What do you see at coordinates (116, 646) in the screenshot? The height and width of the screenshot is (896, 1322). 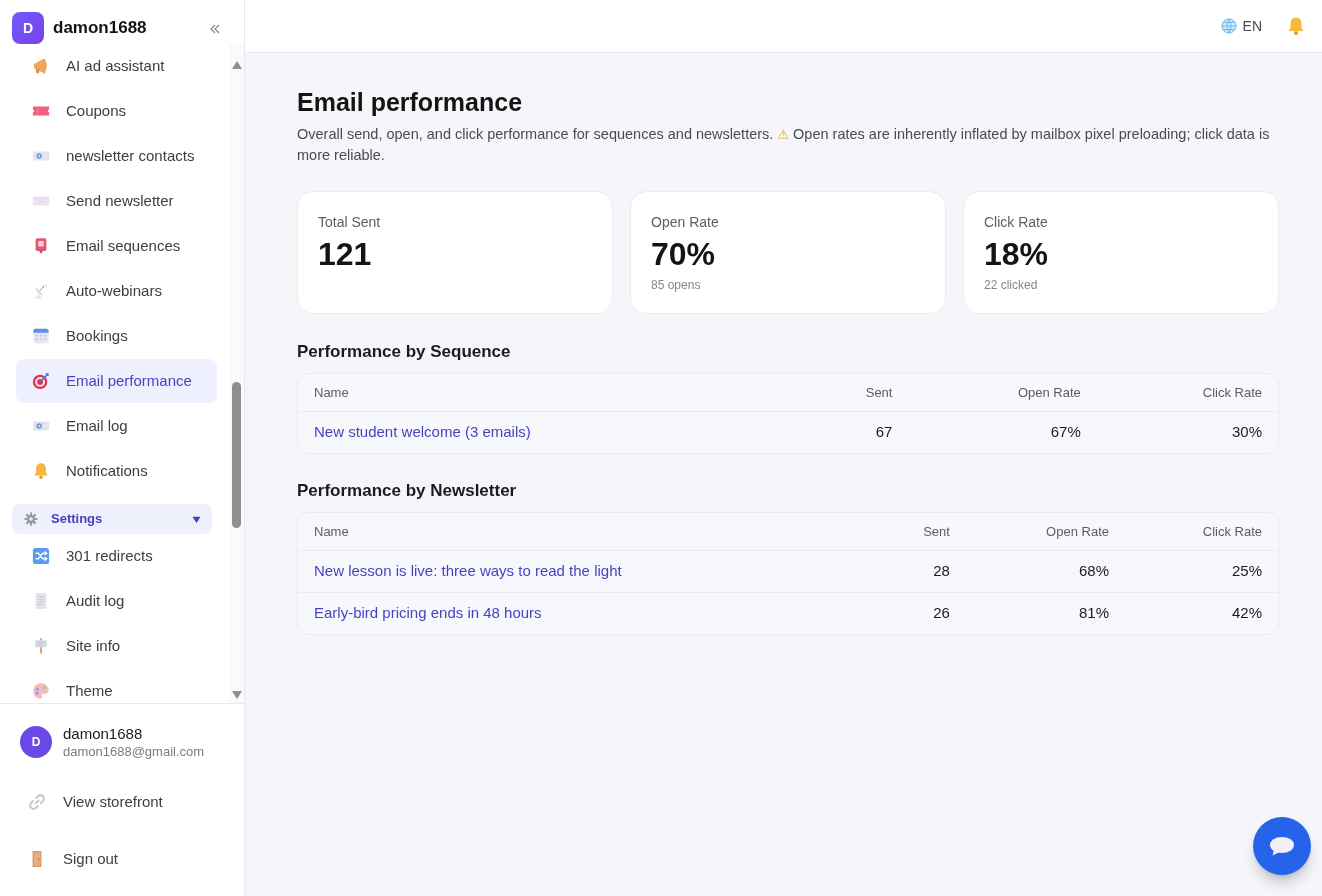 I see `nav-item: Site info` at bounding box center [116, 646].